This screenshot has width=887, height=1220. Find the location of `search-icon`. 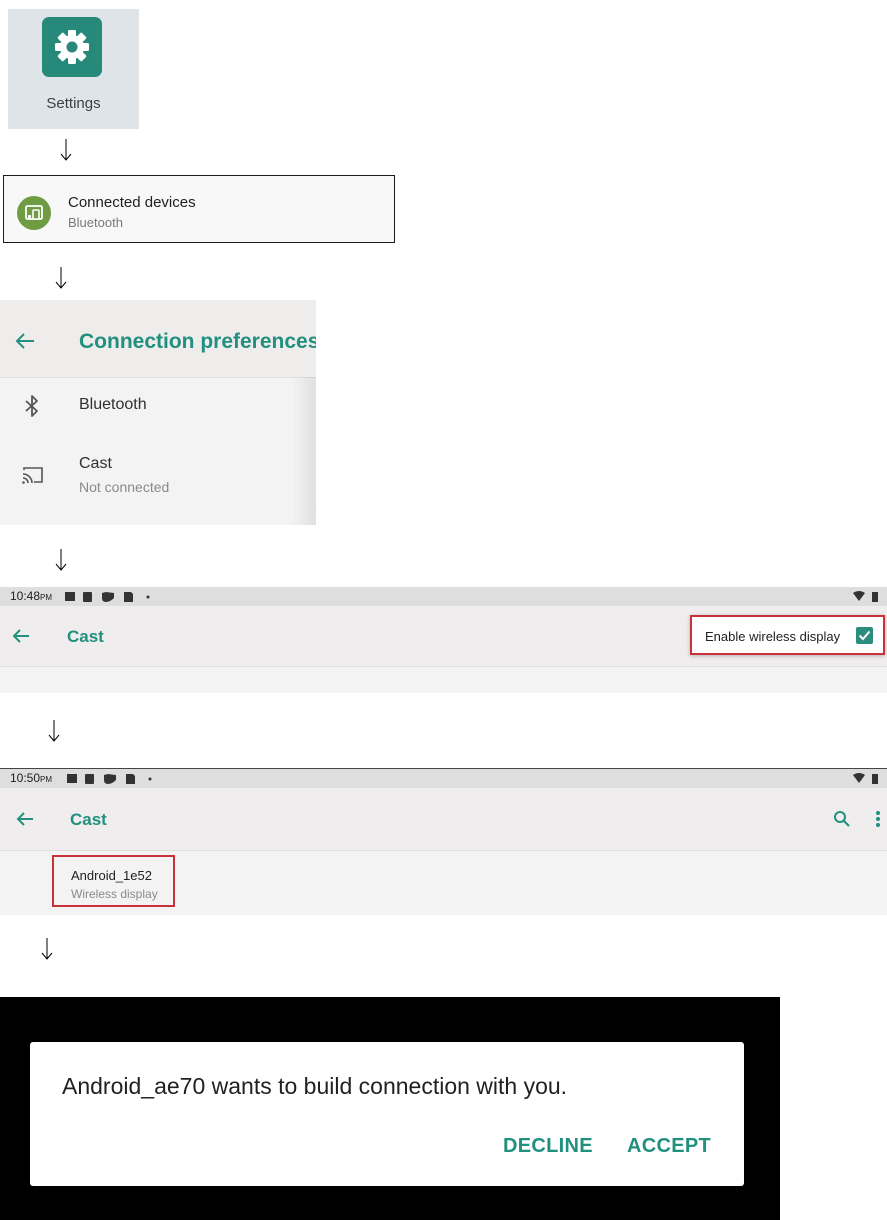

search-icon is located at coordinates (842, 819).